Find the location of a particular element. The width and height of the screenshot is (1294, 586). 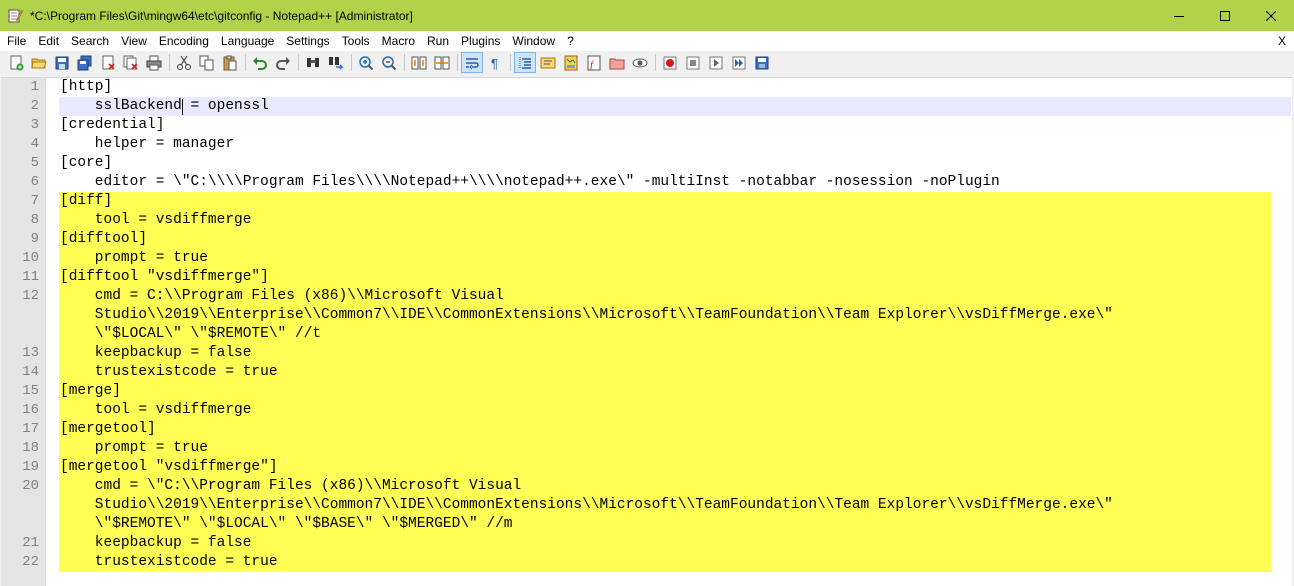

maximize-button is located at coordinates (1225, 15).